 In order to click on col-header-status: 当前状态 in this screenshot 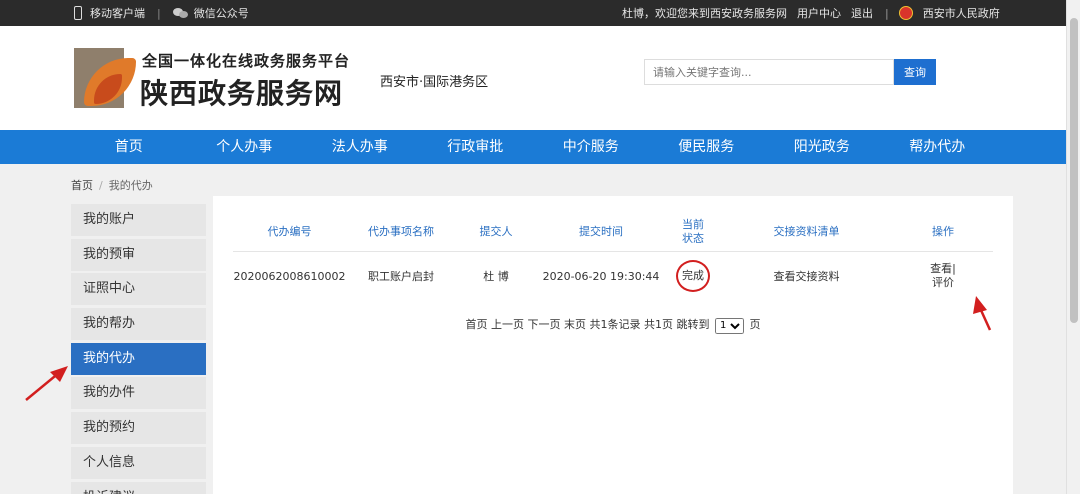, I will do `click(693, 233)`.